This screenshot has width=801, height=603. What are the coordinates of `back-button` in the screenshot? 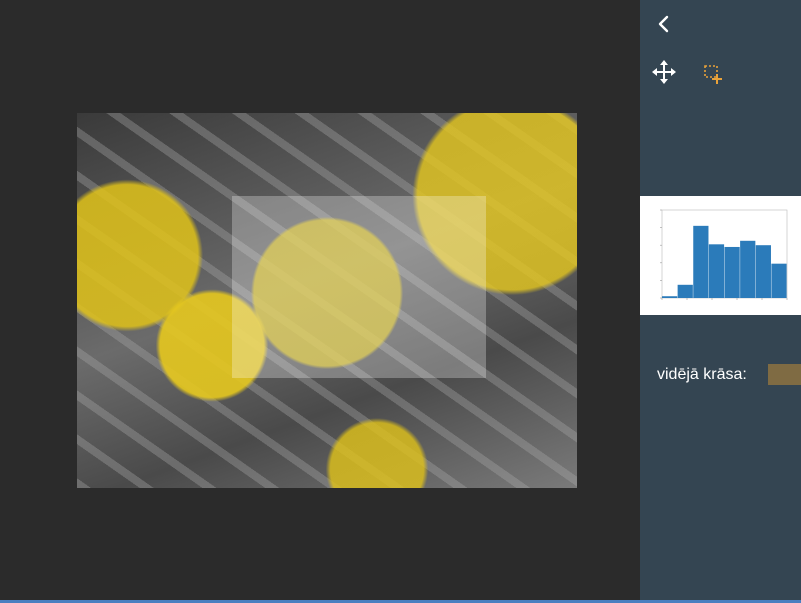 It's located at (664, 24).